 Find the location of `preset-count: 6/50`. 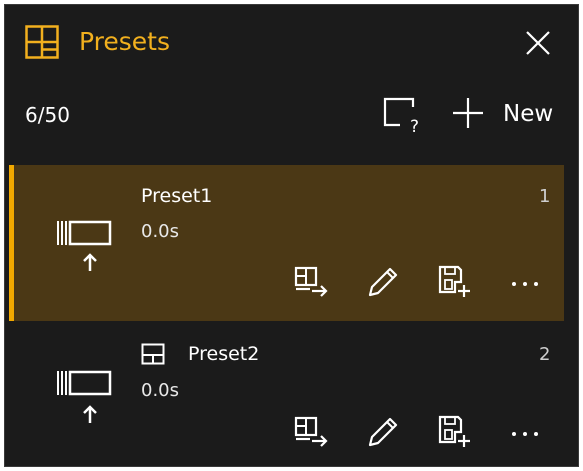

preset-count: 6/50 is located at coordinates (47, 115).